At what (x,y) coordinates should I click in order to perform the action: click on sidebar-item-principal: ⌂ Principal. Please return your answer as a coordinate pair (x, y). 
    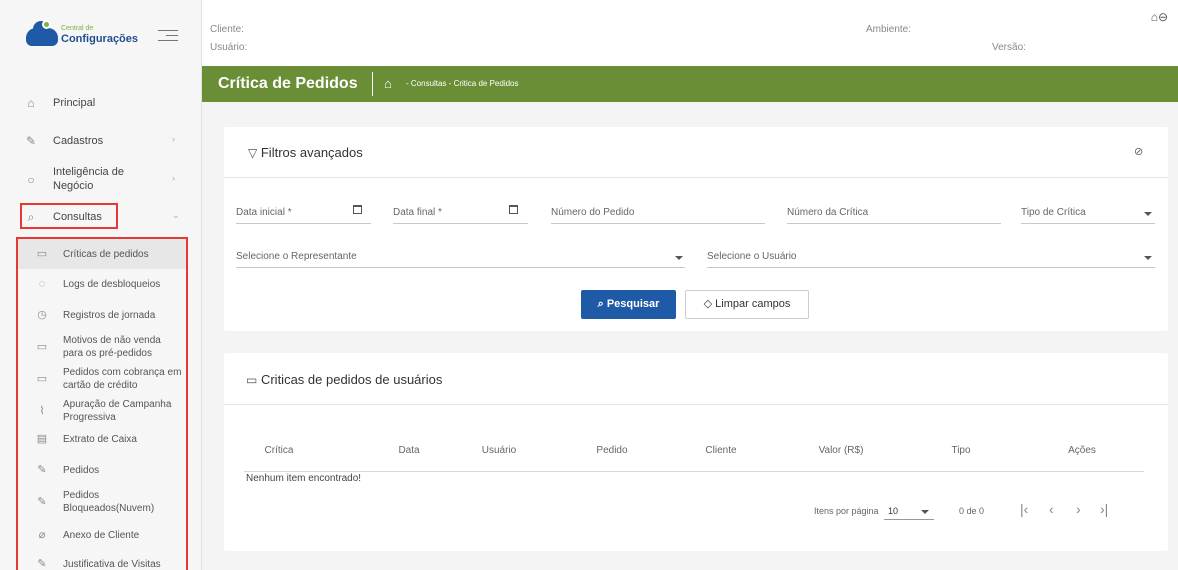
    Looking at the image, I should click on (101, 104).